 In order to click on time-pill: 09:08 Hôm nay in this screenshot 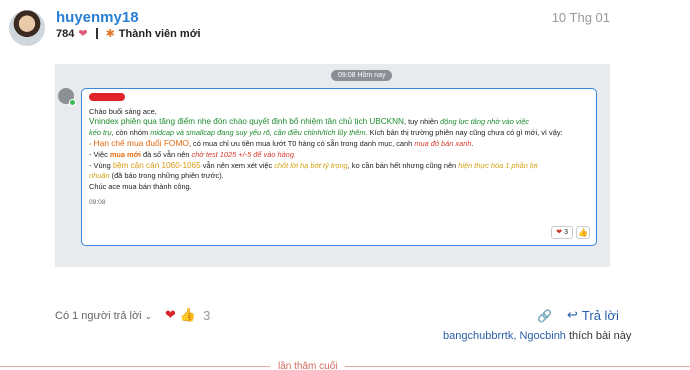, I will do `click(362, 75)`.